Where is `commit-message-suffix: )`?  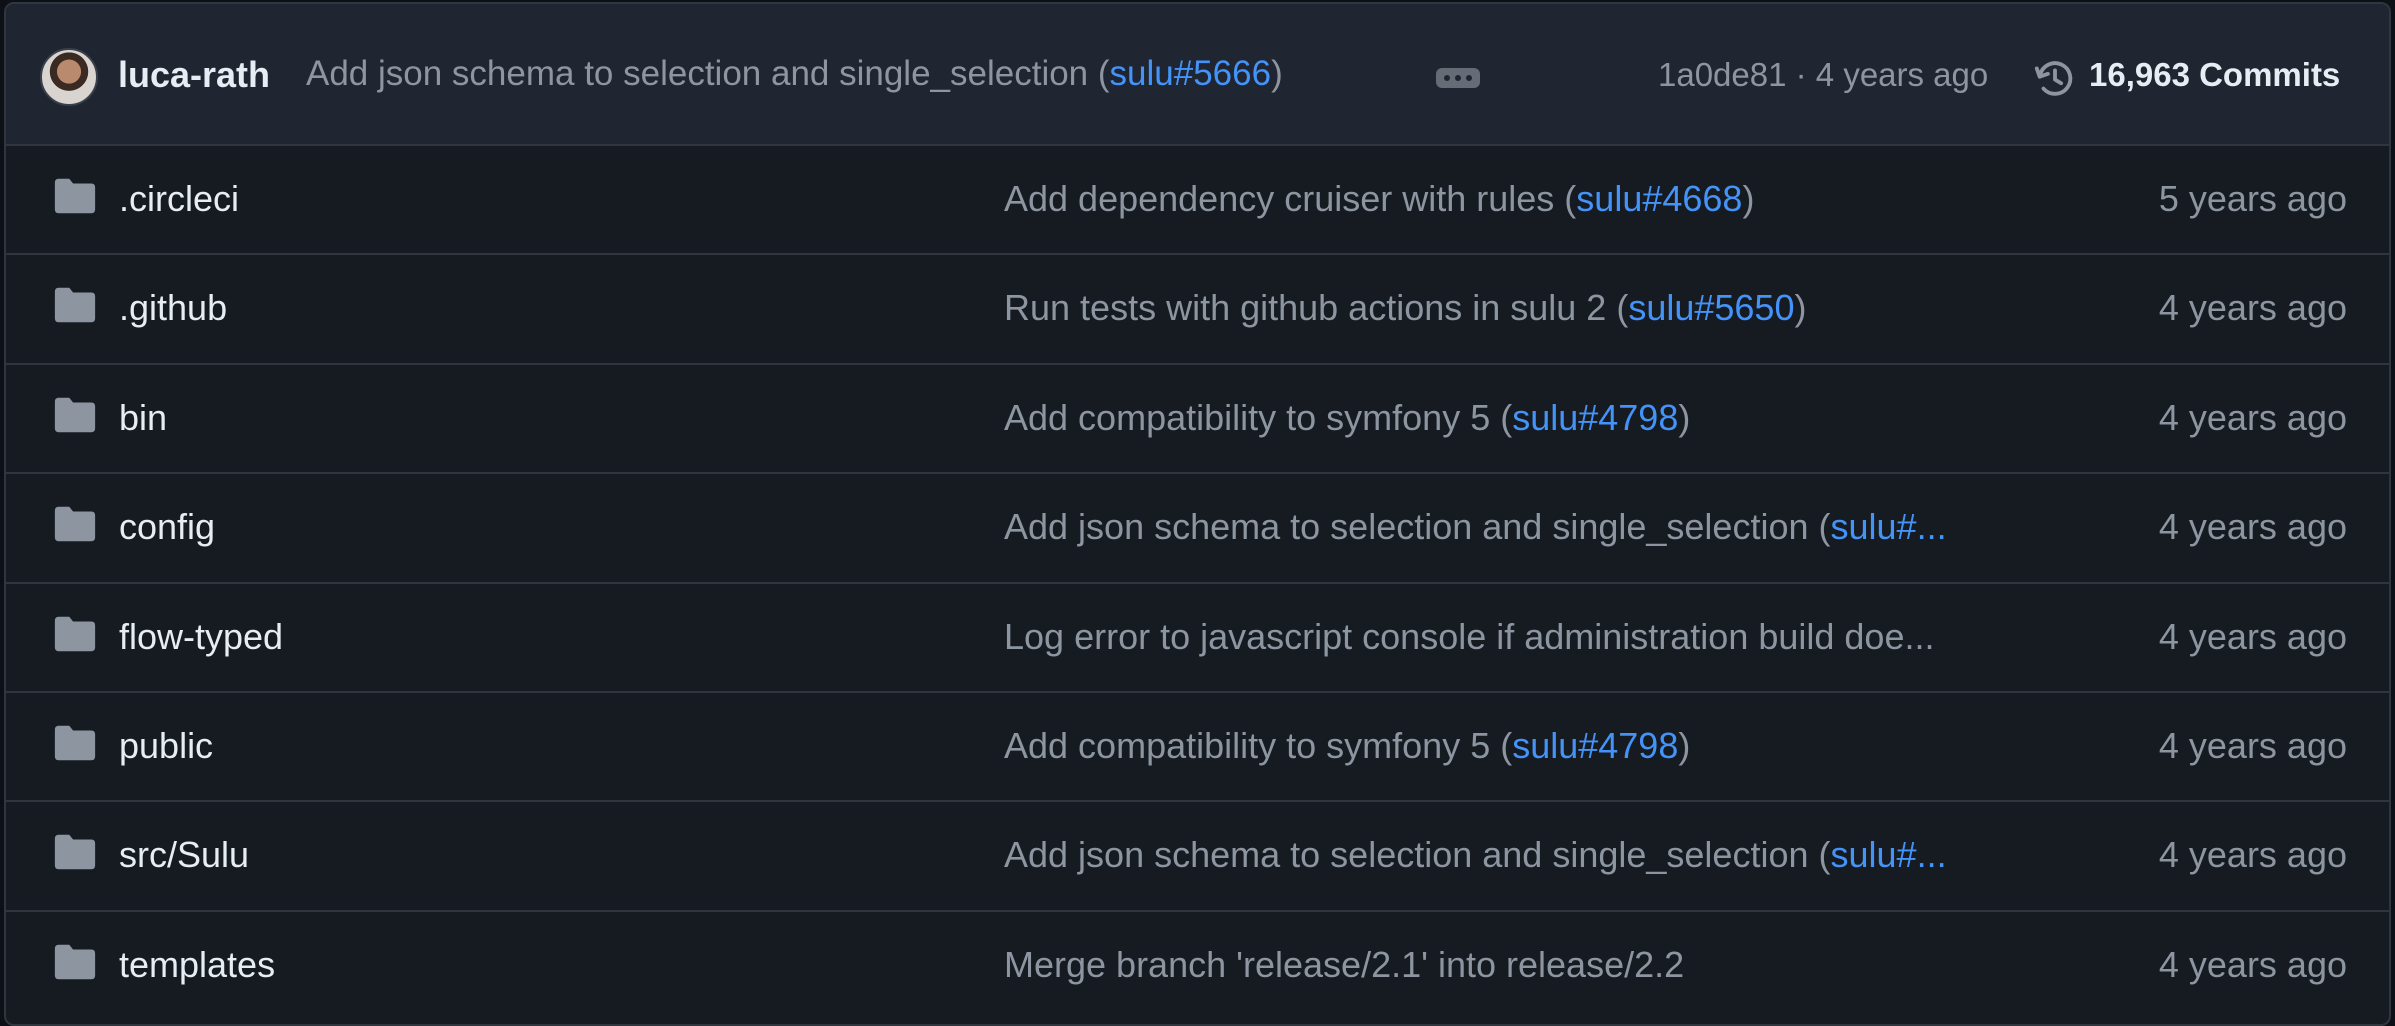
commit-message-suffix: ) is located at coordinates (1277, 73).